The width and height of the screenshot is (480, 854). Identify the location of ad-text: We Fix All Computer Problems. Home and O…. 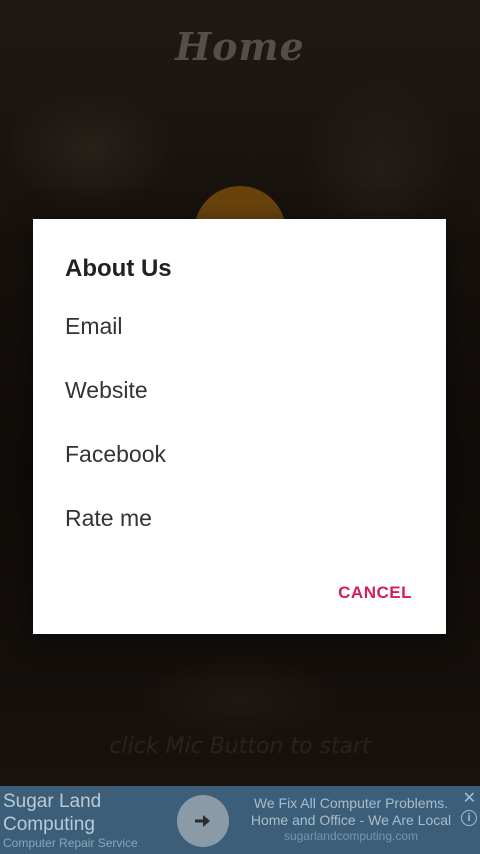
(351, 811).